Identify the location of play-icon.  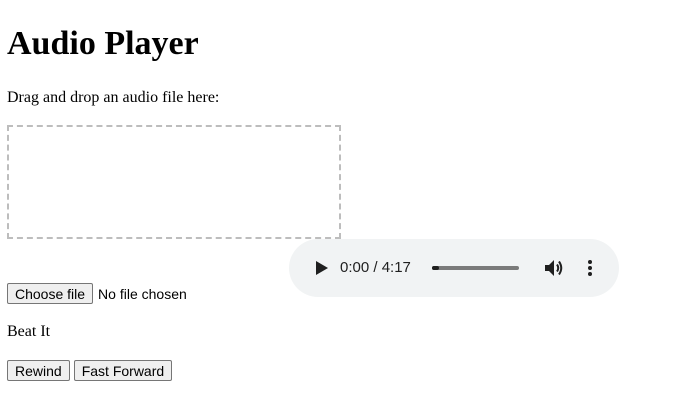
(321, 268).